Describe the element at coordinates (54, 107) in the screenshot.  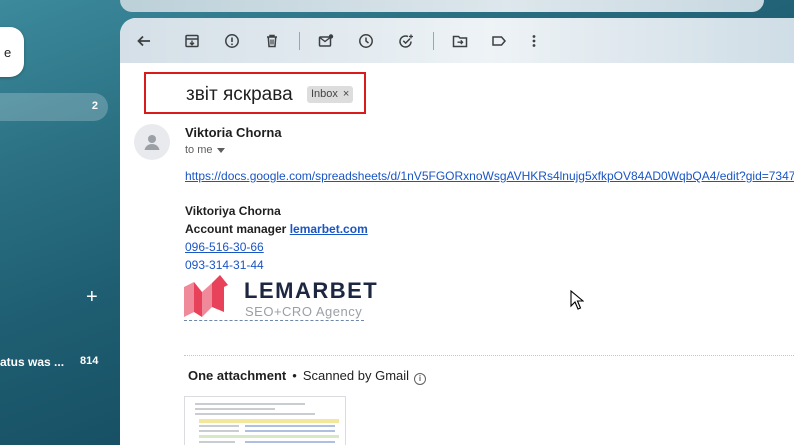
I see `sidebar-item-inbox: 2` at that location.